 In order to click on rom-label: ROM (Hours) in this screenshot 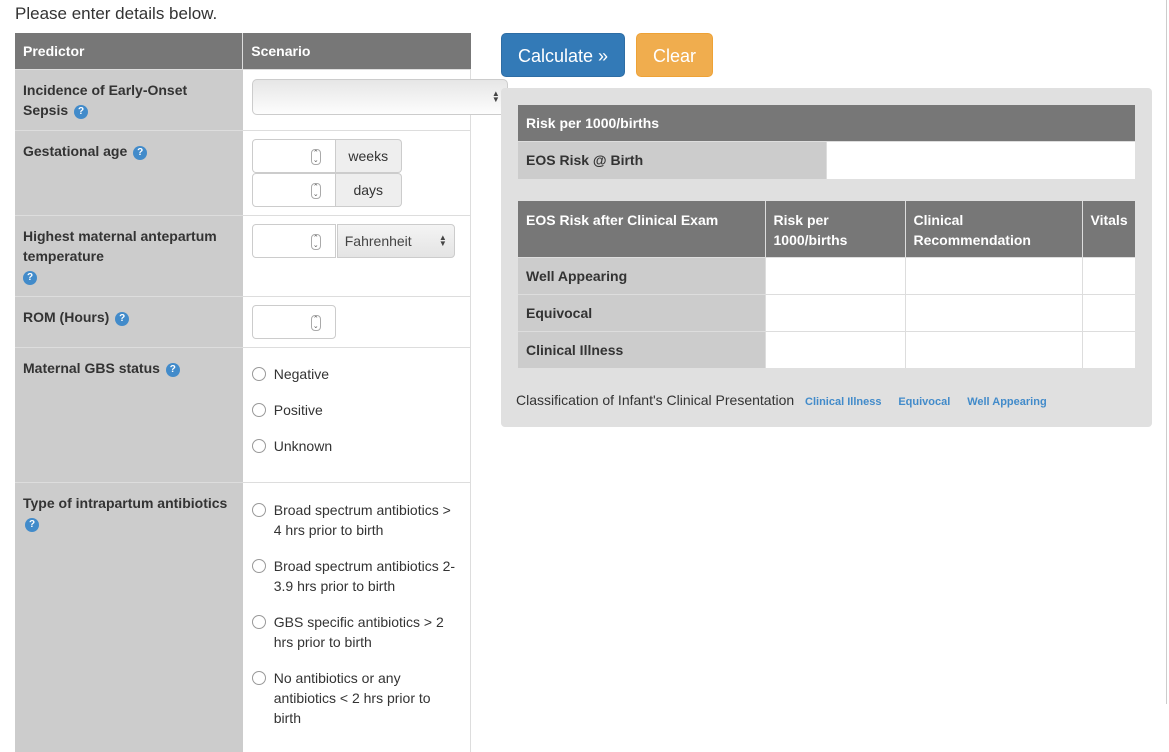, I will do `click(66, 316)`.